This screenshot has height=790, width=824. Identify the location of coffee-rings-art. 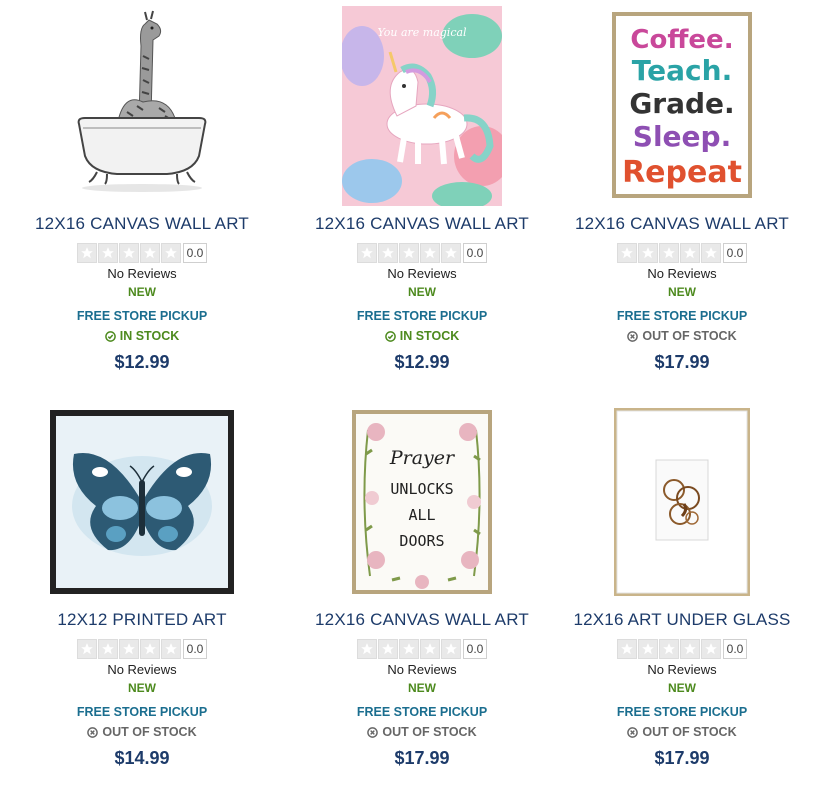
(682, 502).